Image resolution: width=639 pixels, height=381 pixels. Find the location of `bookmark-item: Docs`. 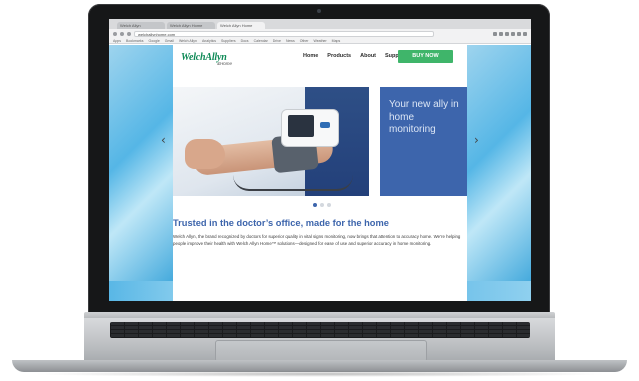

bookmark-item: Docs is located at coordinates (245, 40).